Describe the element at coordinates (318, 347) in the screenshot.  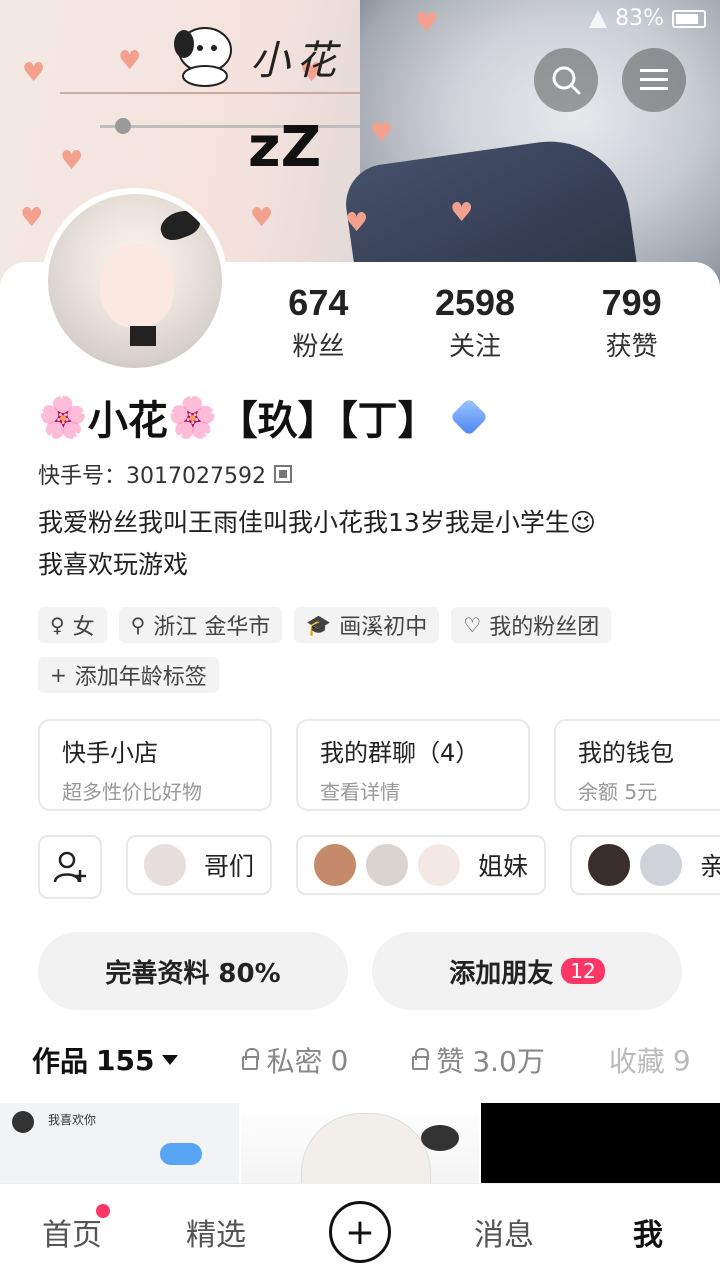
I see `stat-label: 粉丝` at that location.